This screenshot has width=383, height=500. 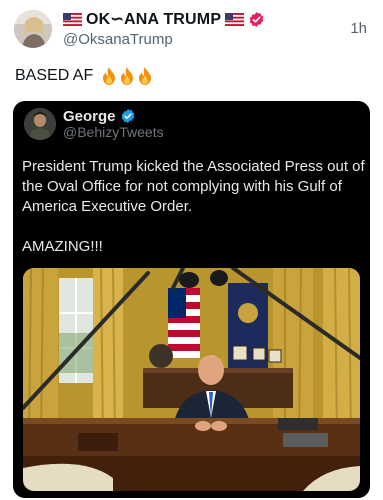 What do you see at coordinates (153, 19) in the screenshot?
I see `author-display-name: OK∽ANA TRUMP` at bounding box center [153, 19].